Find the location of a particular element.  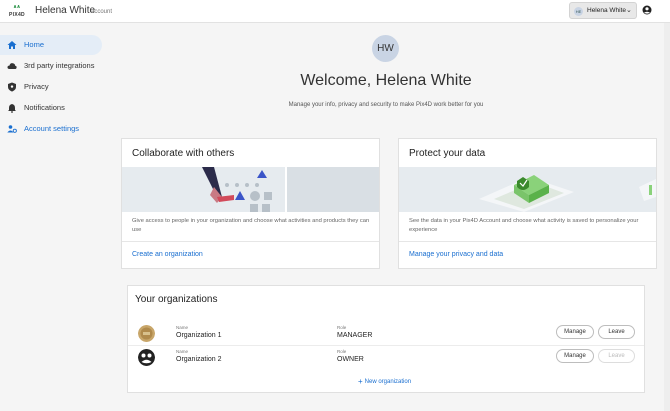

organization-logo-icon is located at coordinates (146, 333).